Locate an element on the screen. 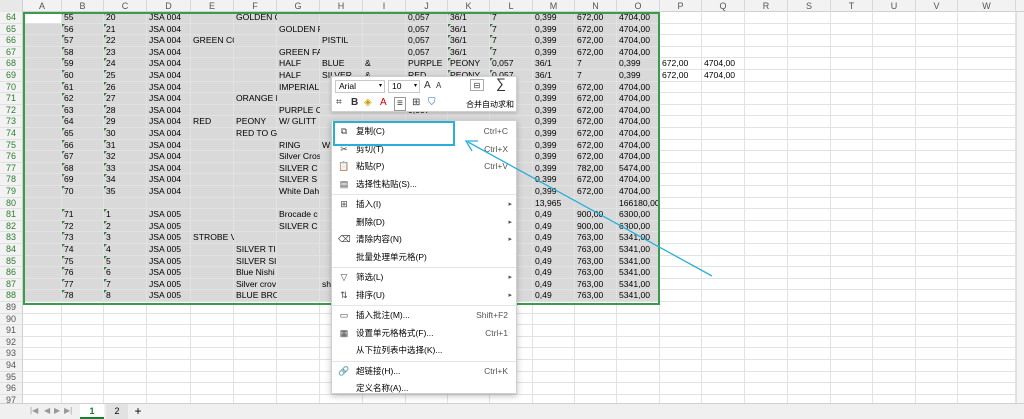 The height and width of the screenshot is (419, 1024). cell-O76: 4704,00 is located at coordinates (638, 157).